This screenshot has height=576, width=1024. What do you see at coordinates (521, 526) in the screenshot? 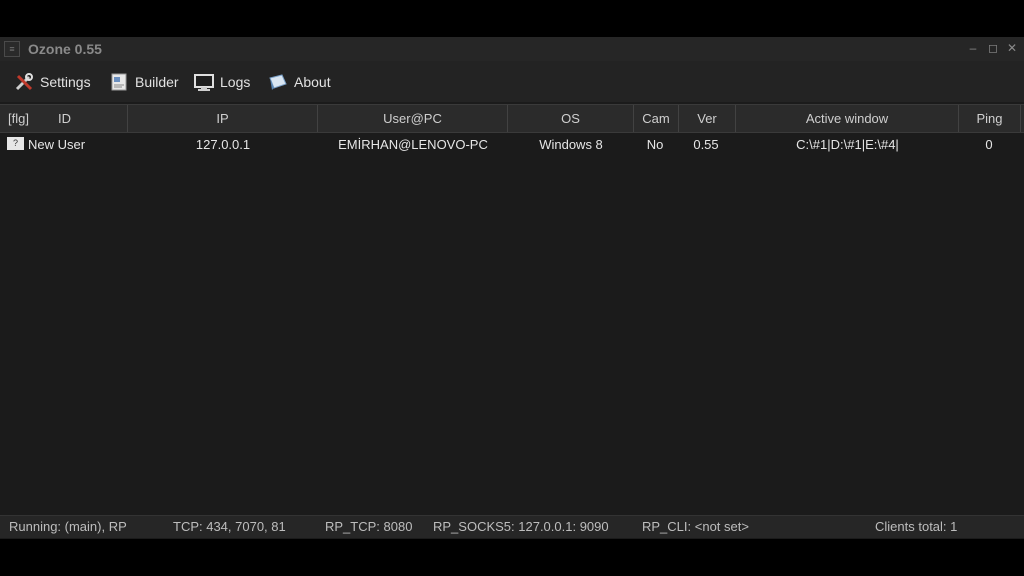
I see `status-rp-socks5: RP_SOCKS5: 127.0.0.1: 9090` at bounding box center [521, 526].